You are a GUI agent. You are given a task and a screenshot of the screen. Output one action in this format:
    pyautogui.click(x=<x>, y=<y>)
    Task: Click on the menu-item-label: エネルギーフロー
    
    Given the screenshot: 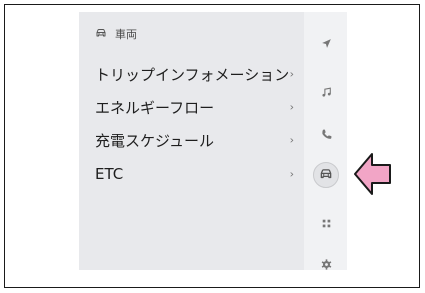 What is the action you would take?
    pyautogui.click(x=155, y=107)
    